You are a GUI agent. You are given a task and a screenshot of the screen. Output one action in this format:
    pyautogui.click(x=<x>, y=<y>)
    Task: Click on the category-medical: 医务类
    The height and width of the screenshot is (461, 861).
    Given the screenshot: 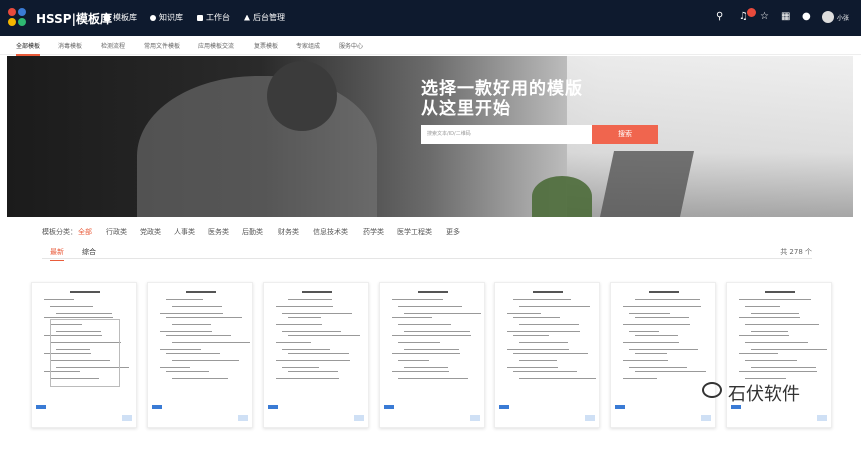 What is the action you would take?
    pyautogui.click(x=218, y=232)
    